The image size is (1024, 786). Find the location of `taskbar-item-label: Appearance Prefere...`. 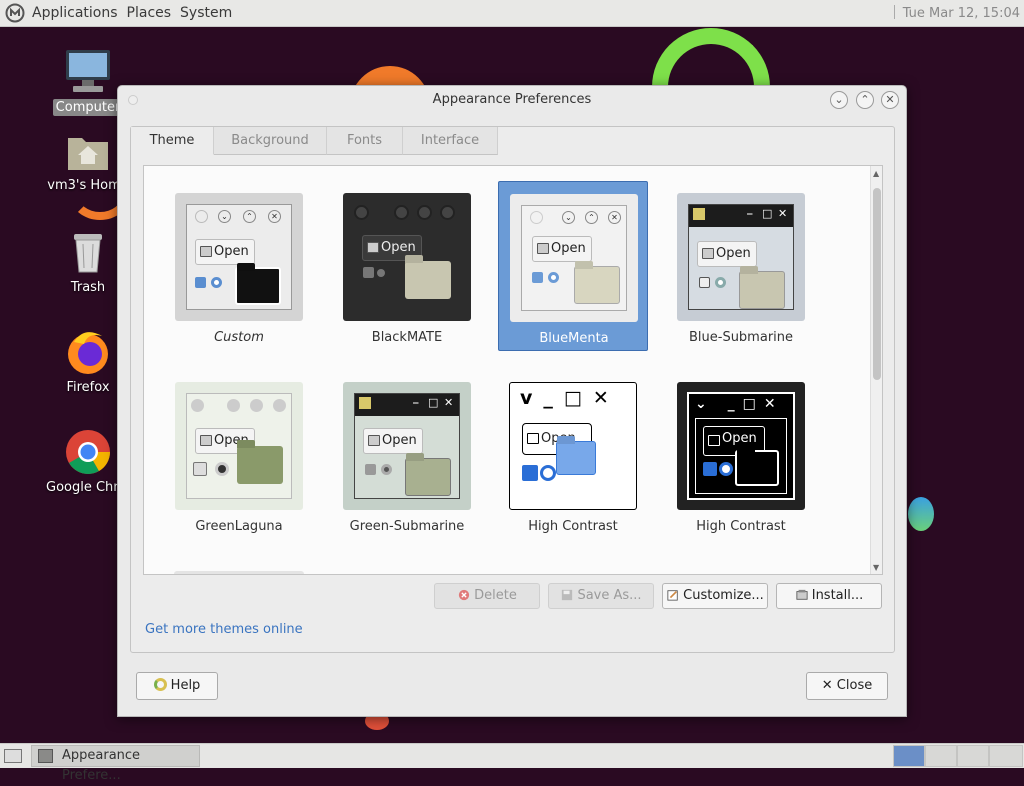

taskbar-item-label: Appearance Prefere... is located at coordinates (101, 765).